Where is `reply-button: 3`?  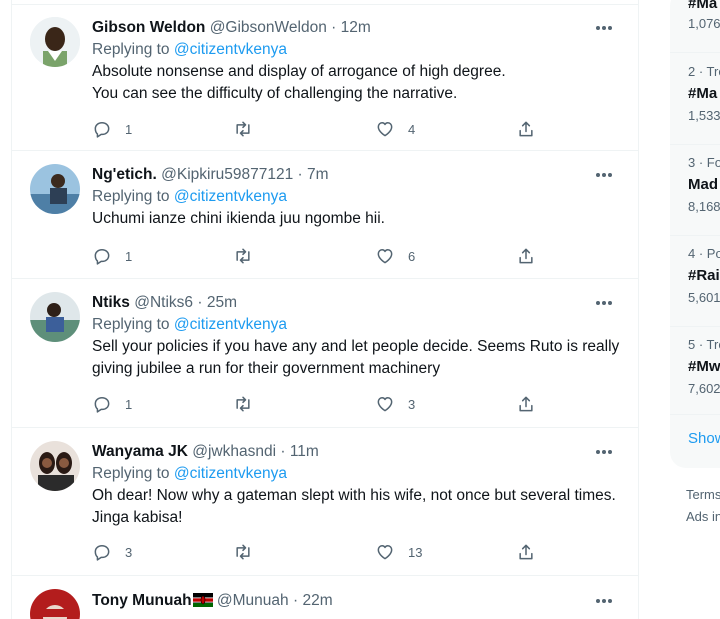 reply-button: 3 is located at coordinates (112, 552).